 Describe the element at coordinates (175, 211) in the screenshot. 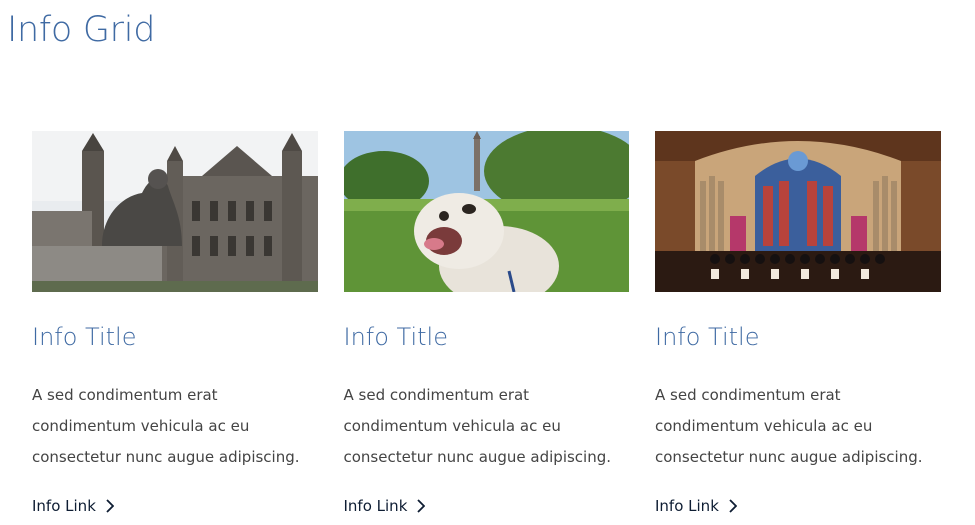

I see `card-image-campus-building` at that location.